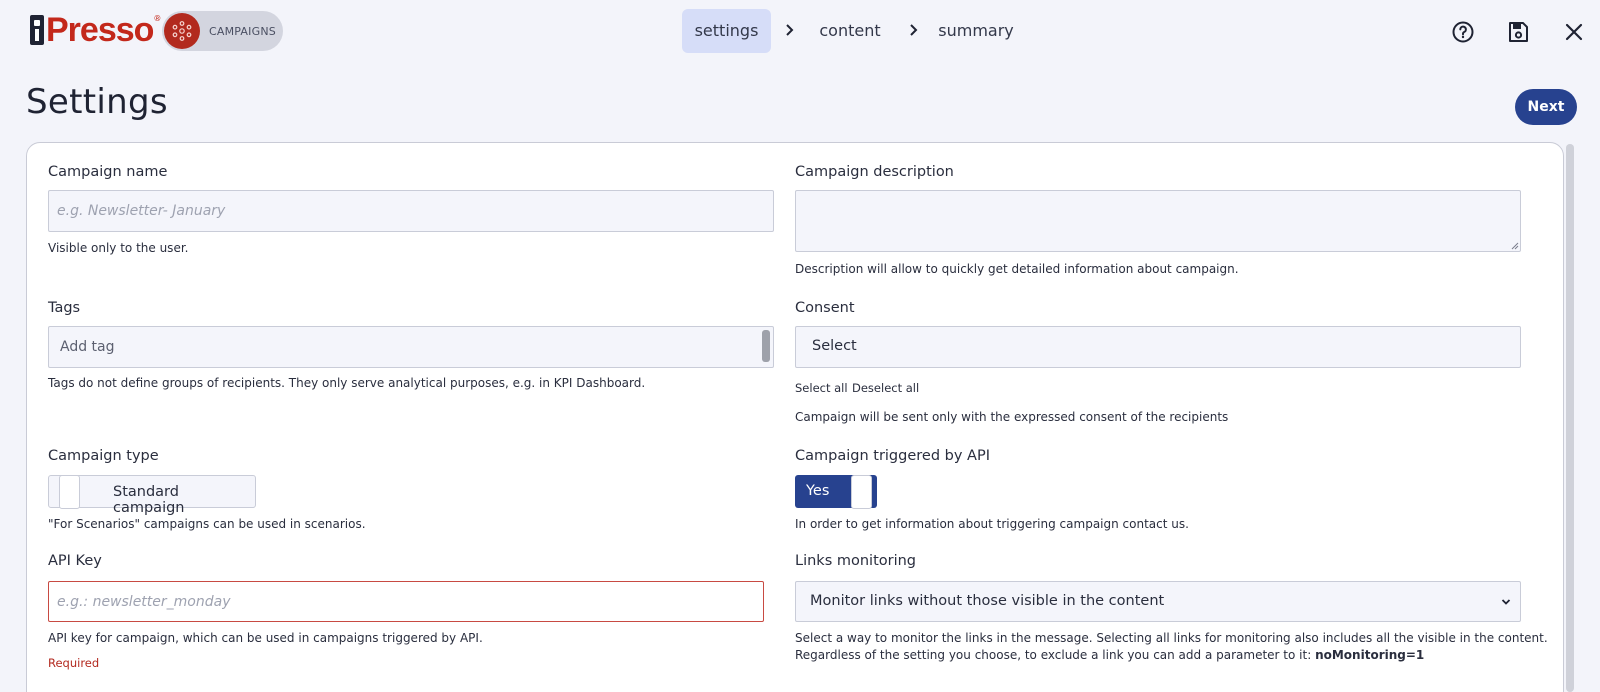  I want to click on logo-i-mark, so click(37, 30).